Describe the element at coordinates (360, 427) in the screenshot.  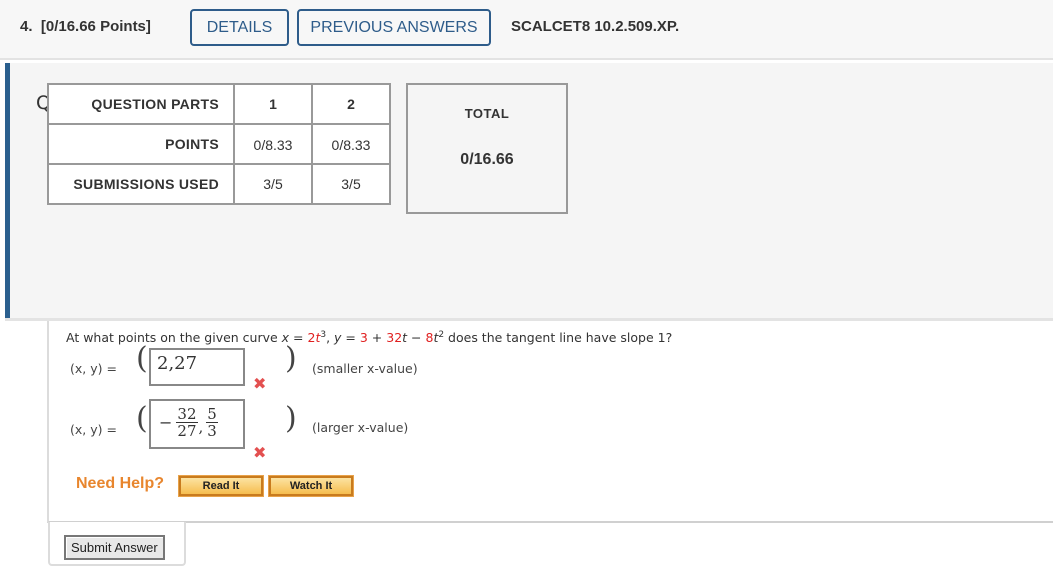
I see `answer-2-hint: (larger x-value)` at that location.